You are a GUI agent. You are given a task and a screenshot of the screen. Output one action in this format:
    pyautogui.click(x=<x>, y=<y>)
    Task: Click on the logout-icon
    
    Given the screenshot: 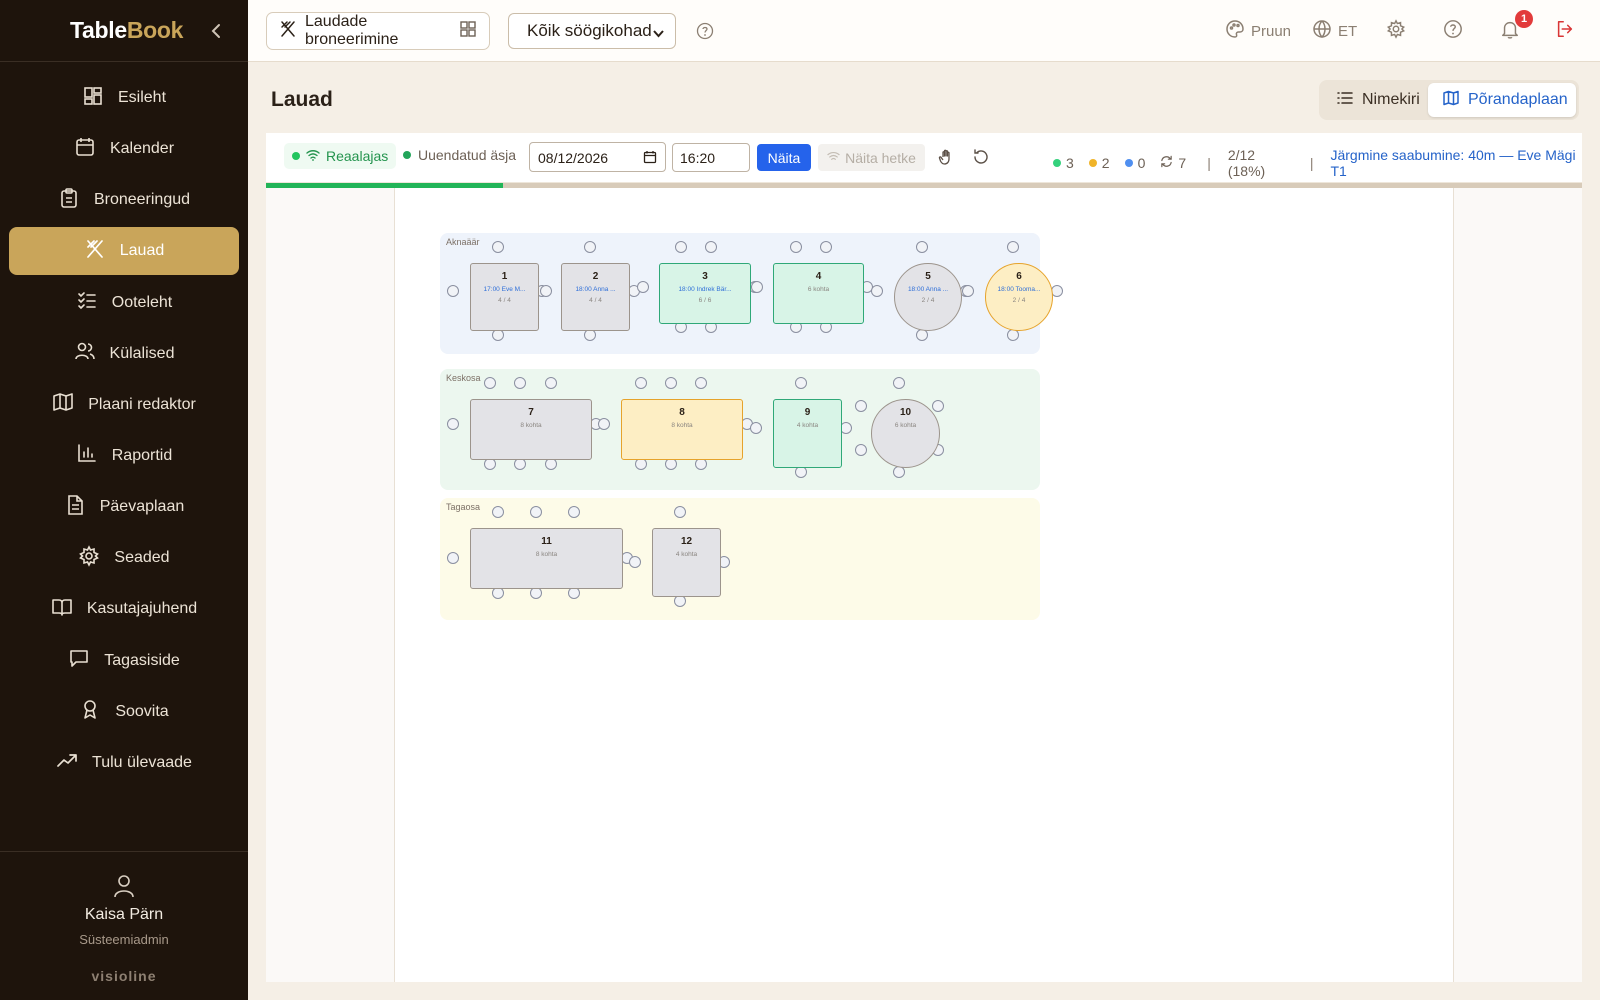 What is the action you would take?
    pyautogui.click(x=1565, y=31)
    